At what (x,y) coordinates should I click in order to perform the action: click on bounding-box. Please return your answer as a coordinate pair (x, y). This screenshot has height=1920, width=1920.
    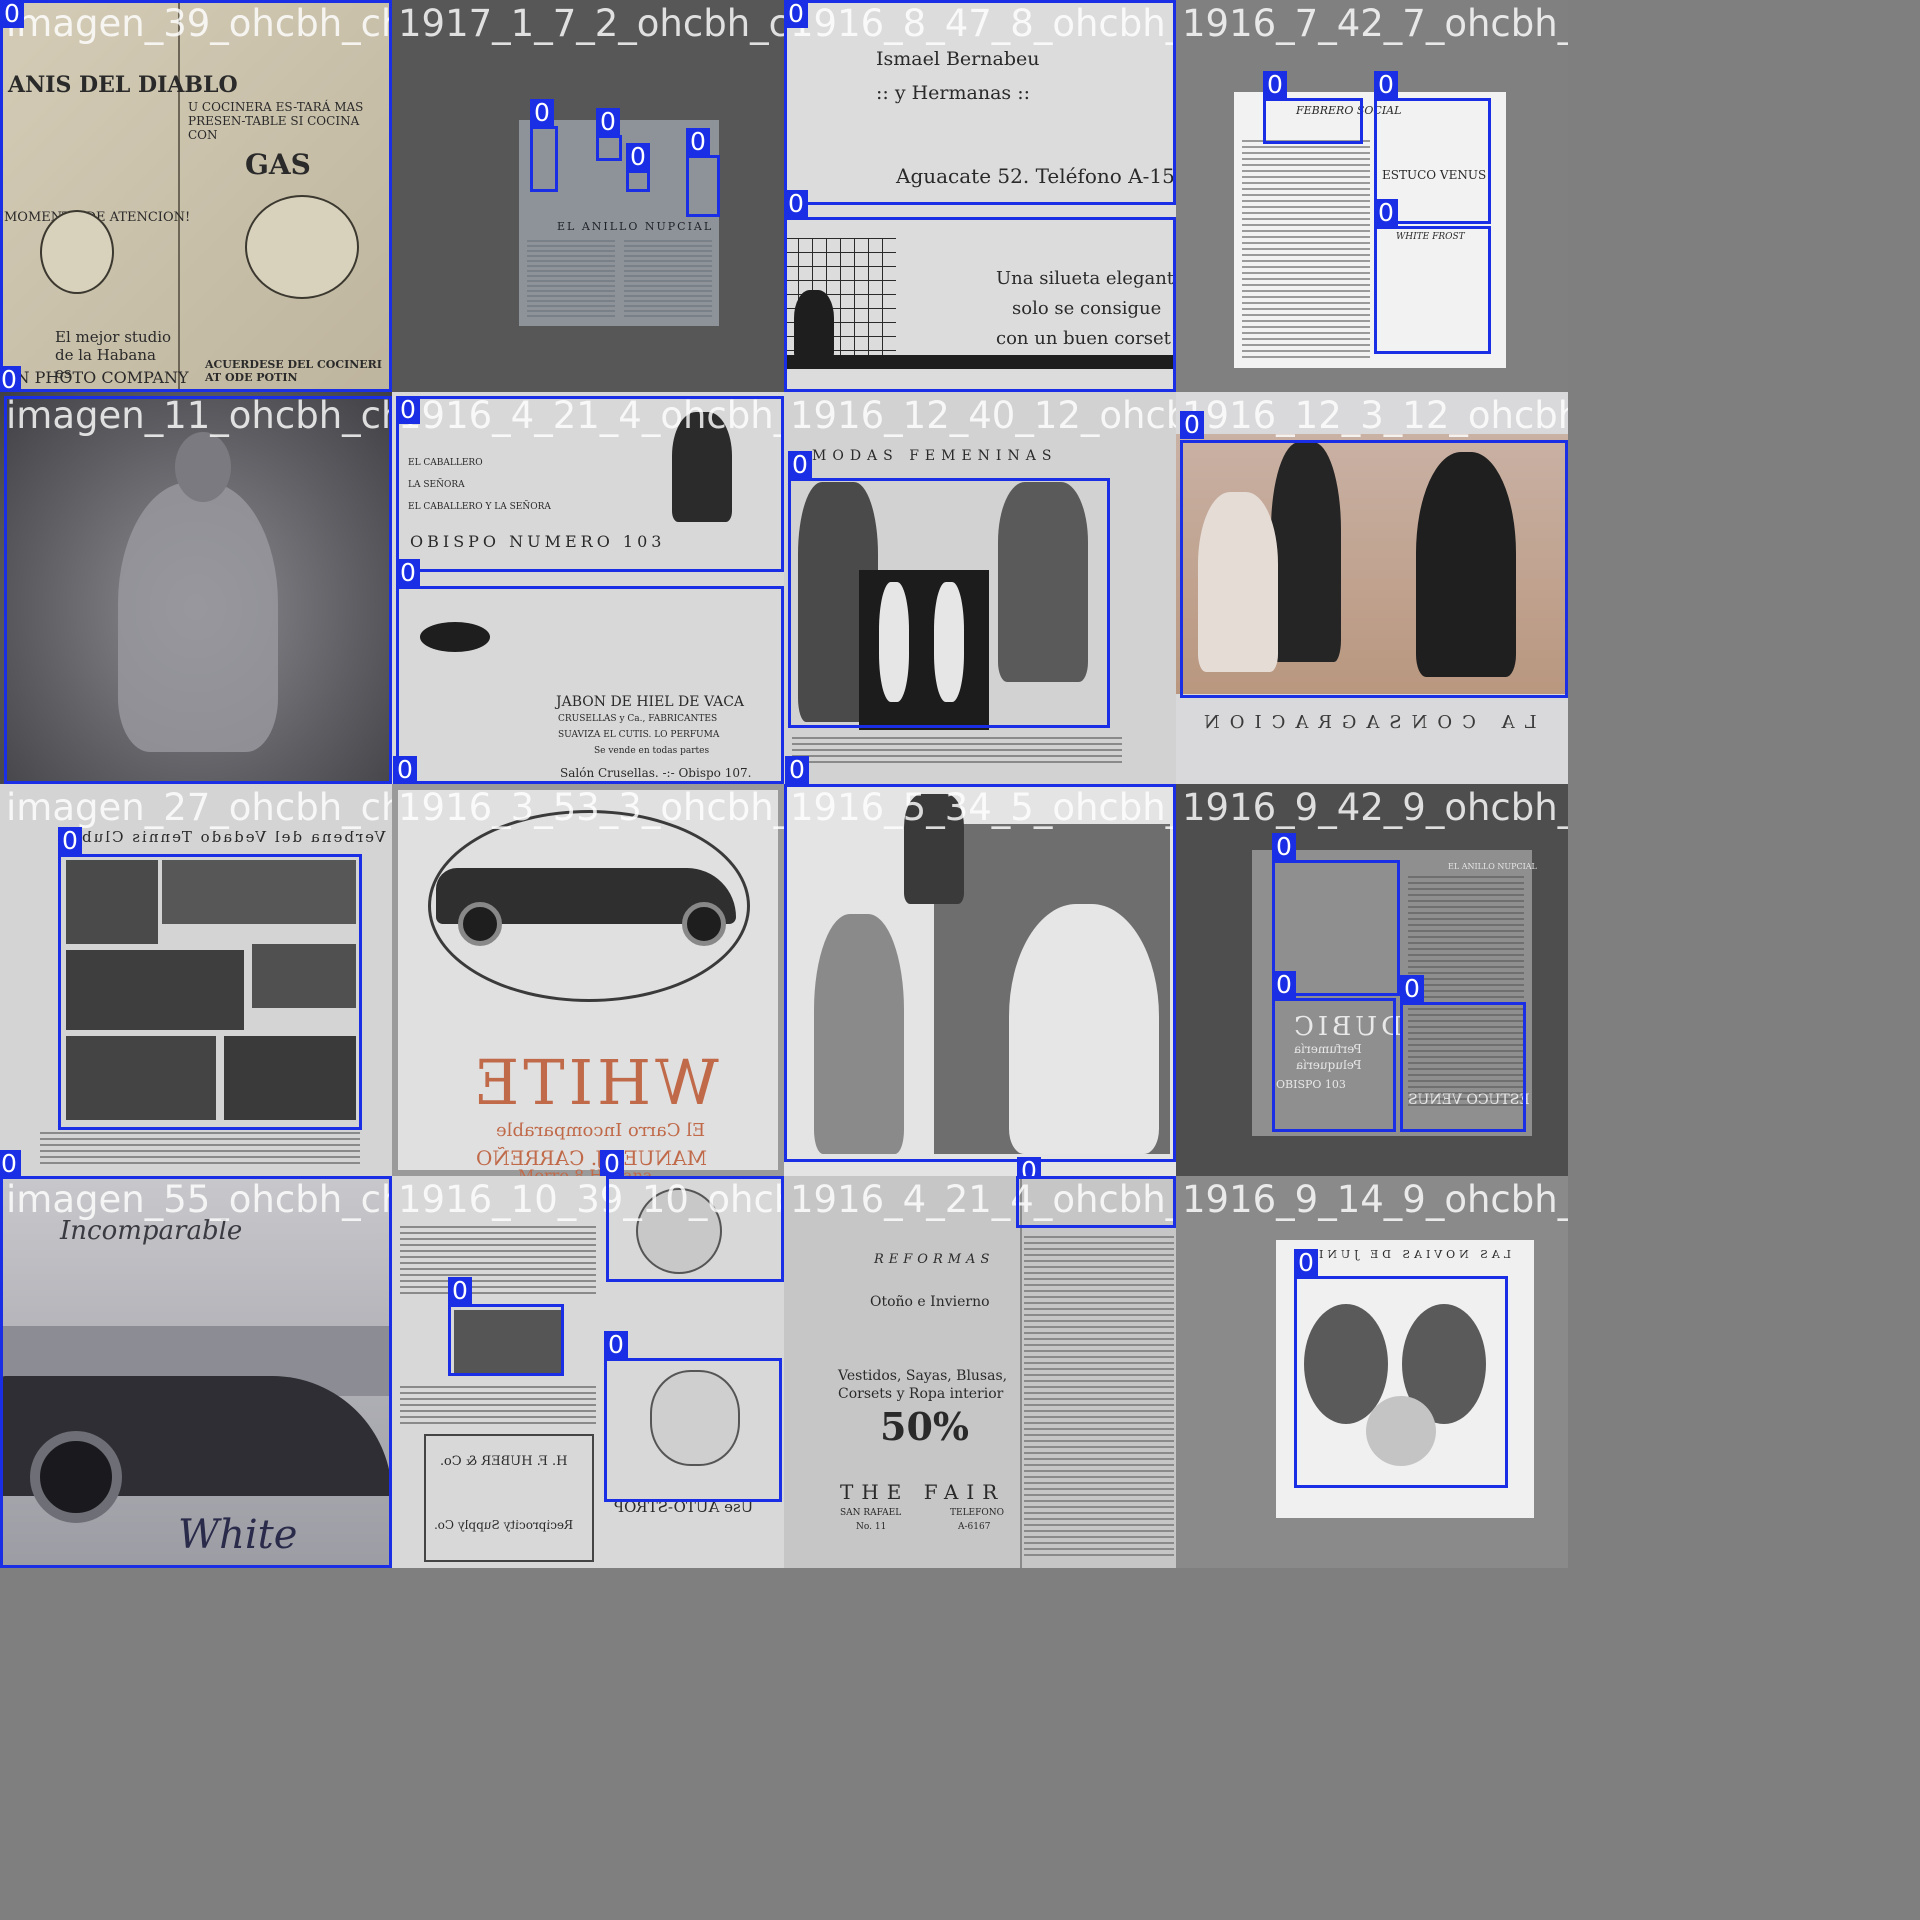
    Looking at the image, I should click on (196, 1372).